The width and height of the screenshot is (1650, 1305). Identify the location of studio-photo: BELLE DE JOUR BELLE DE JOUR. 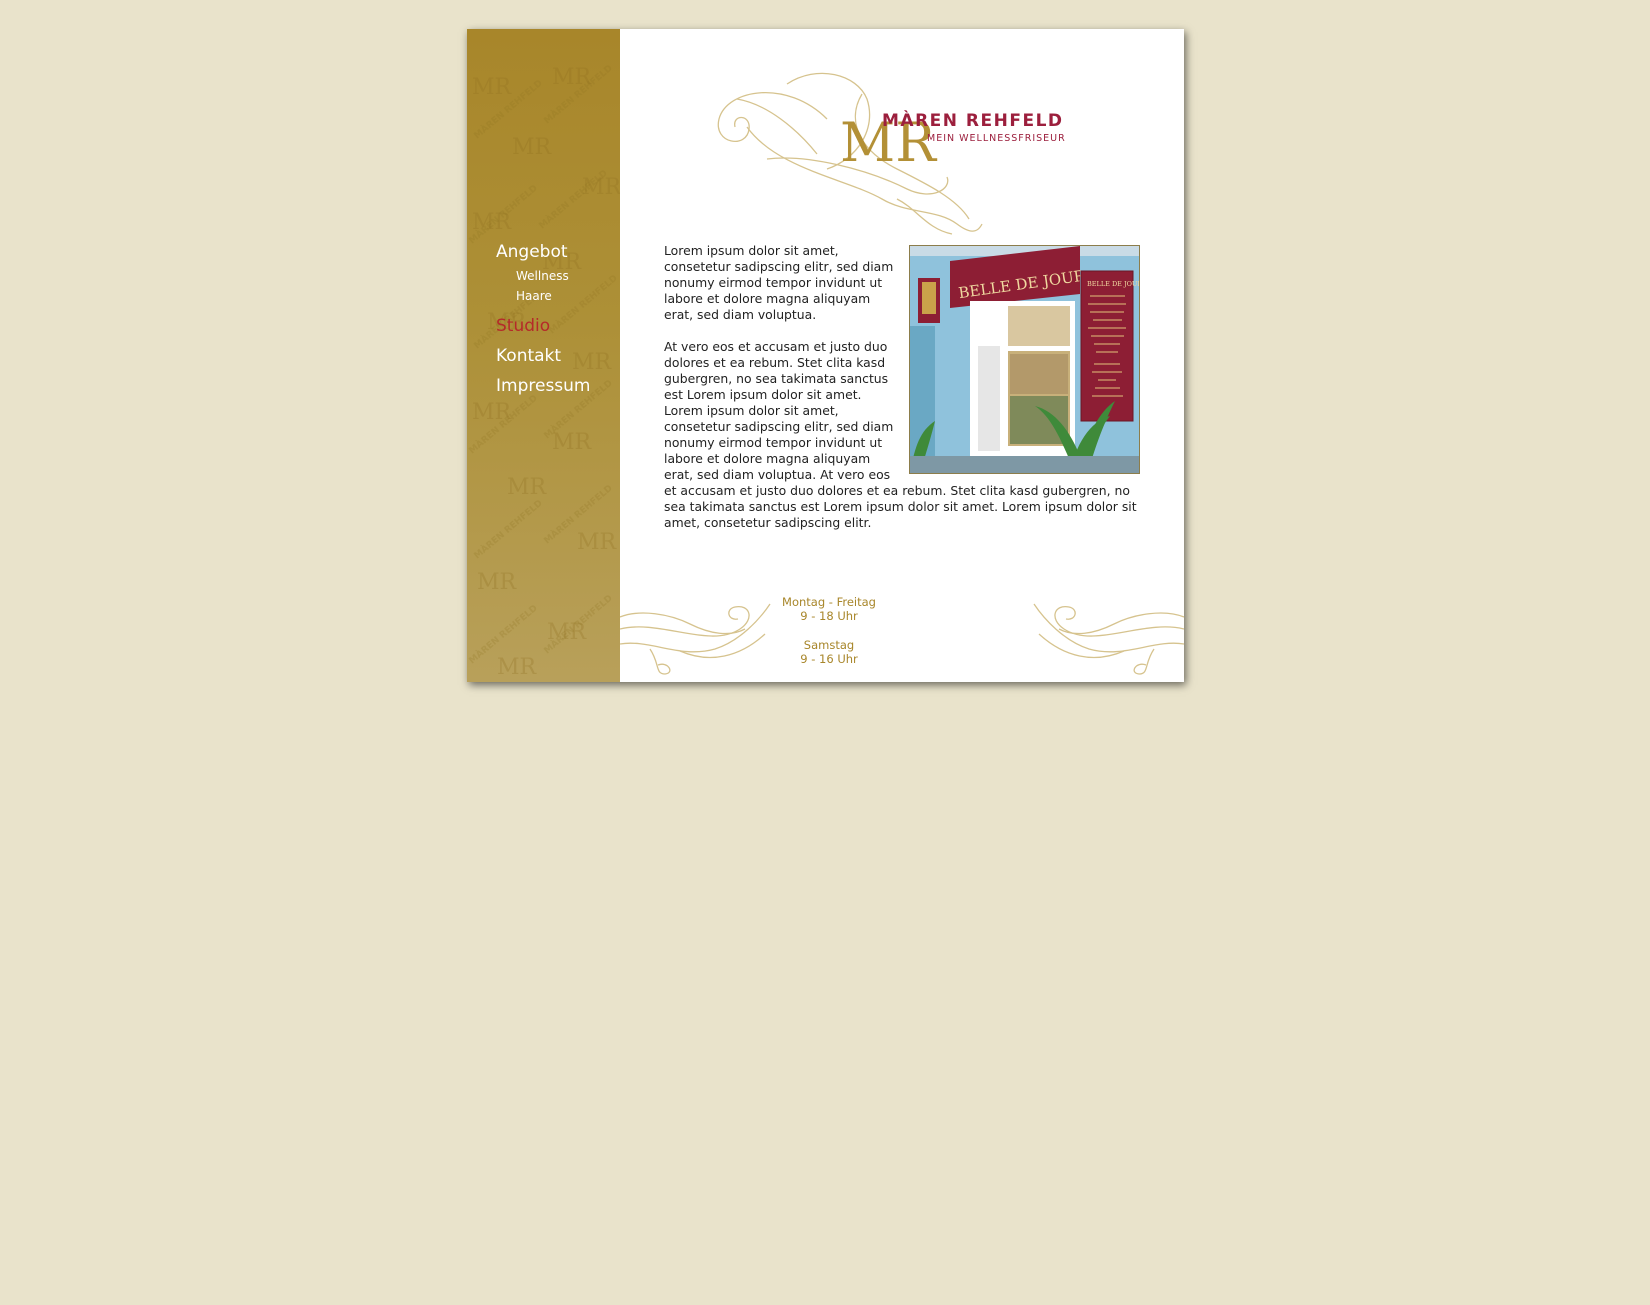
(1024, 359).